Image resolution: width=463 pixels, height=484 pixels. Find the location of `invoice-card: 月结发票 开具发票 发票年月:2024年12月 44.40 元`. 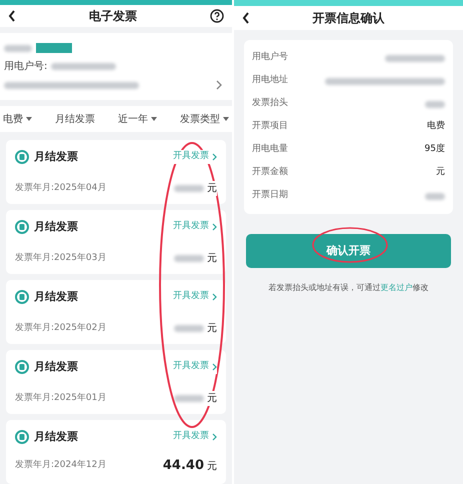

invoice-card: 月结发票 开具发票 发票年月:2024年12月 44.40 元 is located at coordinates (116, 452).